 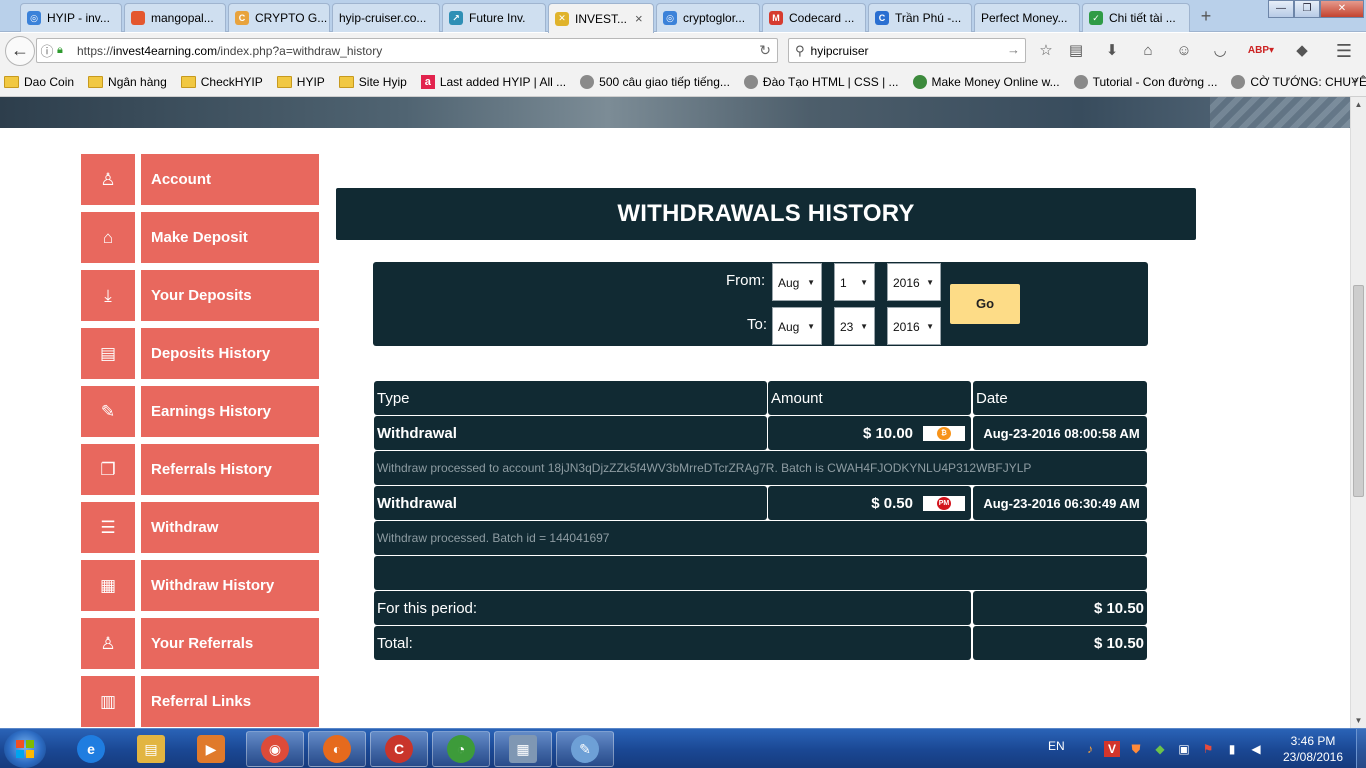 I want to click on search-value: hyipcruiser, so click(x=839, y=50).